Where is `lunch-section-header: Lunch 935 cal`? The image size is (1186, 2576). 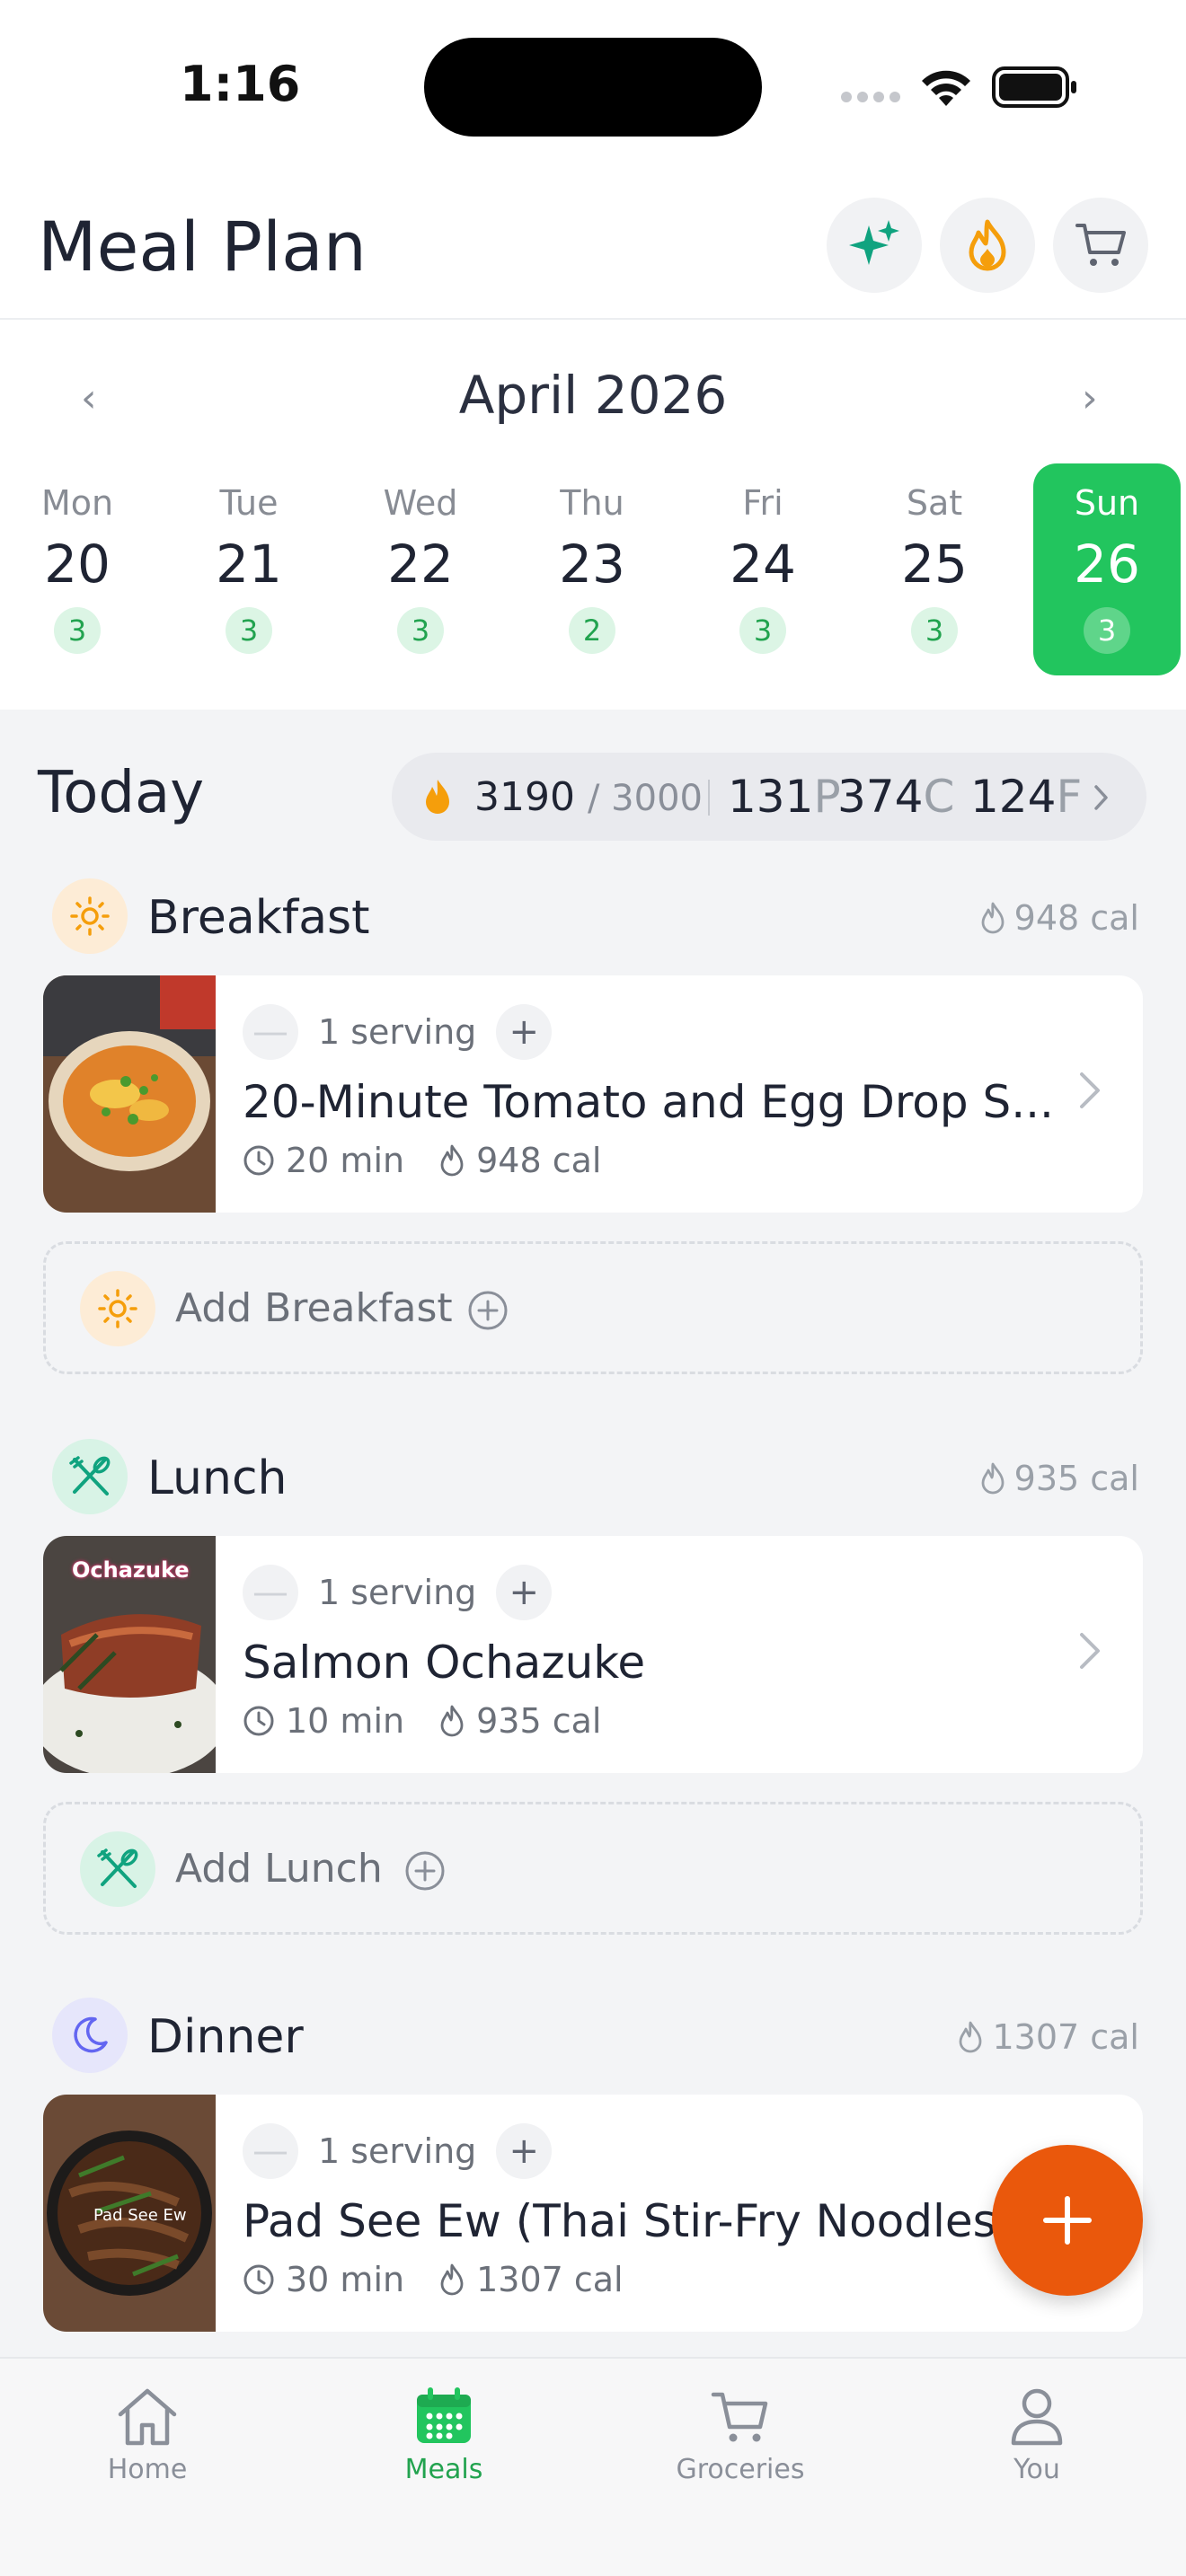 lunch-section-header: Lunch 935 cal is located at coordinates (595, 1477).